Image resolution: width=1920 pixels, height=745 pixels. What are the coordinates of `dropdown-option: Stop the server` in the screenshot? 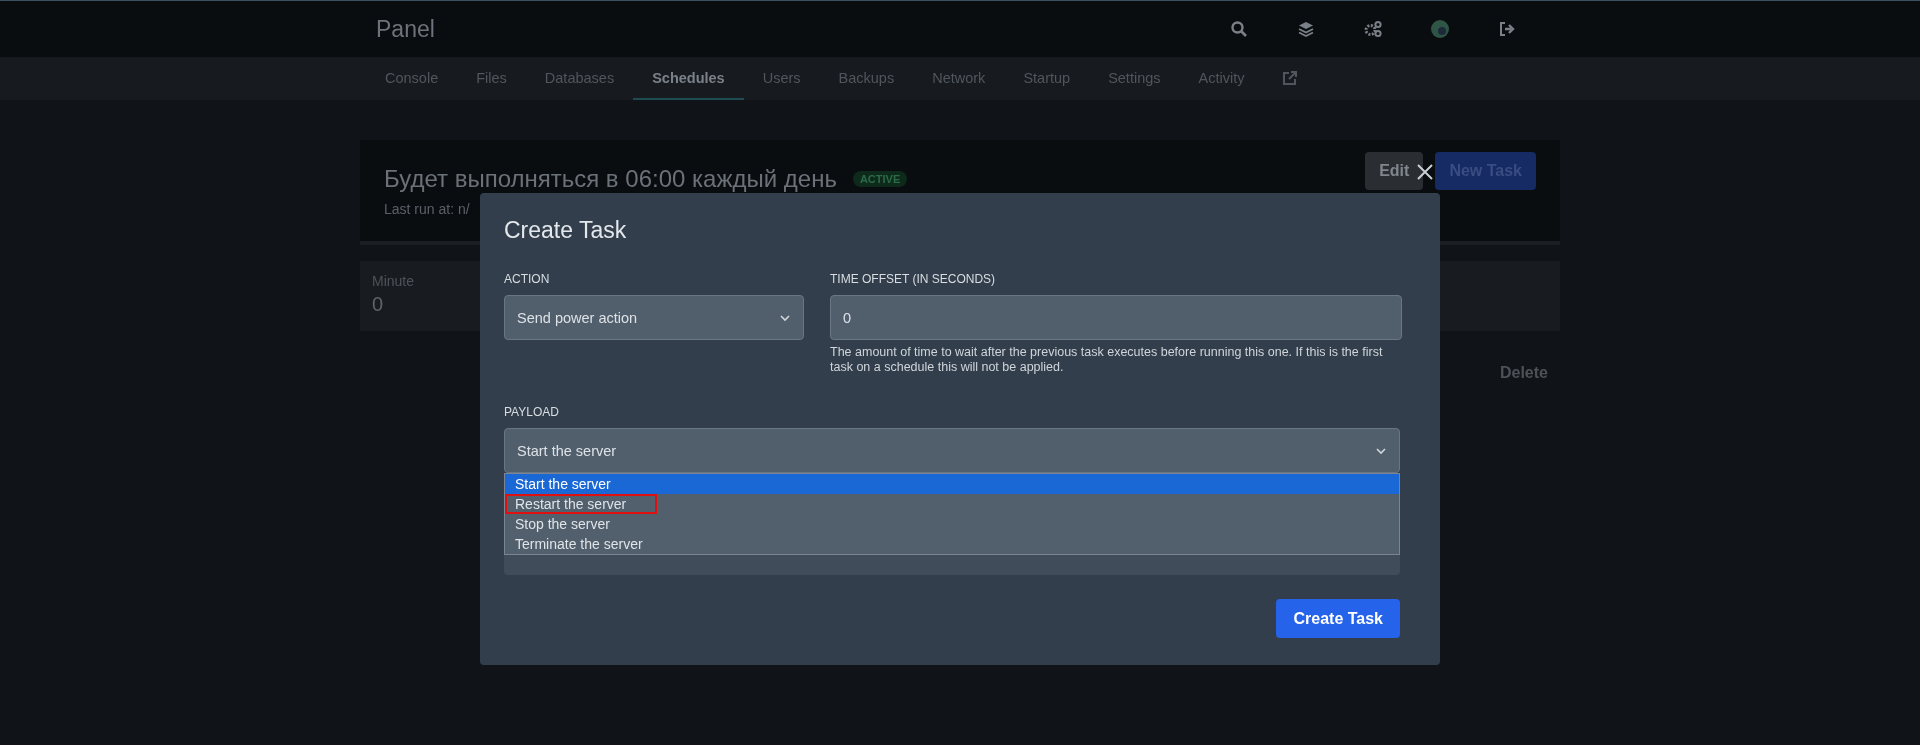 It's located at (952, 524).